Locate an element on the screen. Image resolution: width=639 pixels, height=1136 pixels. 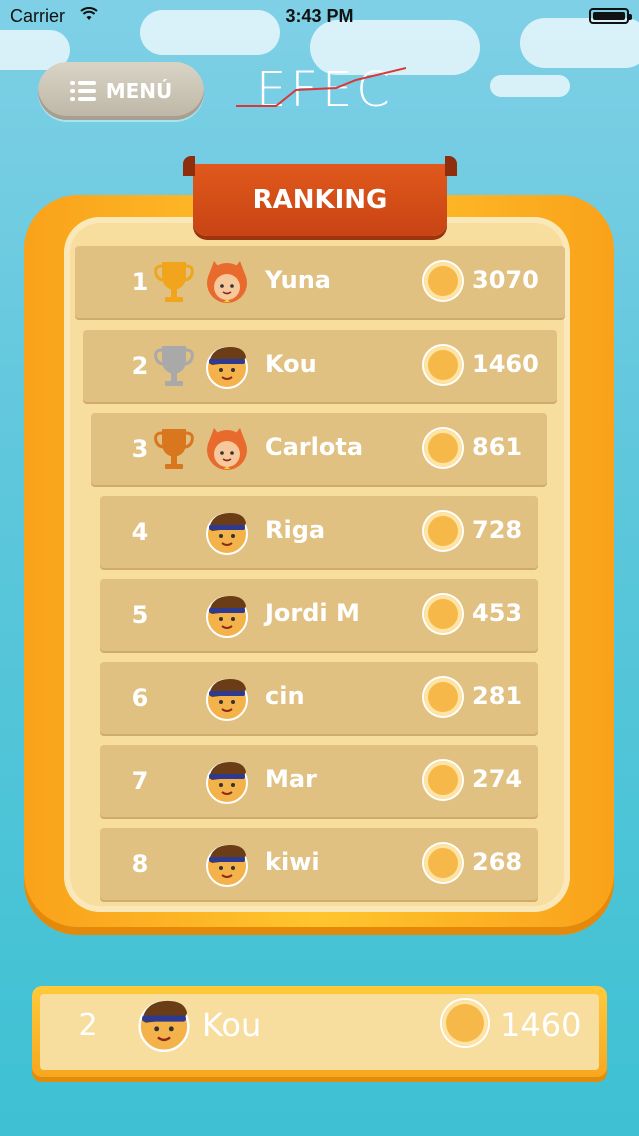
player-name: Riga is located at coordinates (295, 530).